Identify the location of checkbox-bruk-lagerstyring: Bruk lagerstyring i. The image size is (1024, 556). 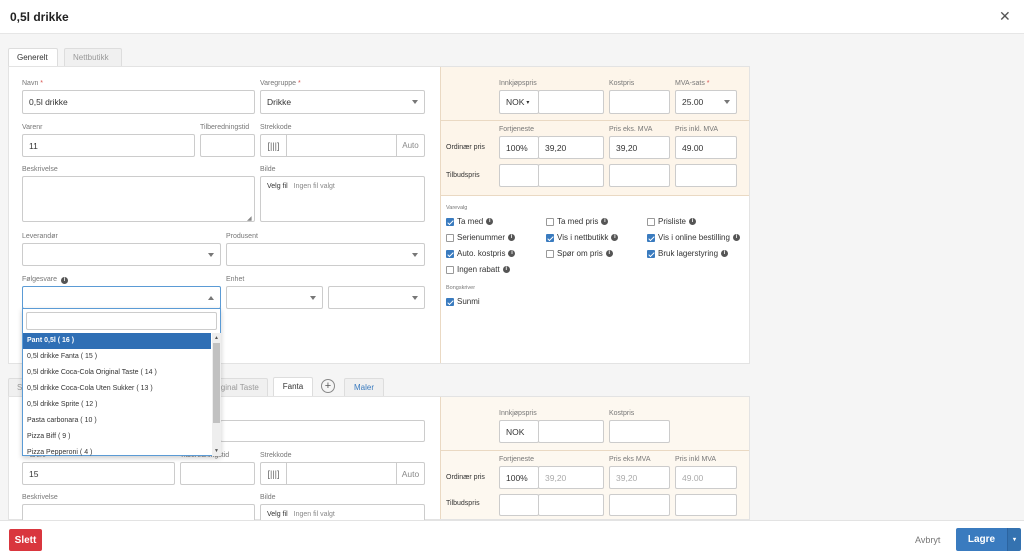
(688, 253).